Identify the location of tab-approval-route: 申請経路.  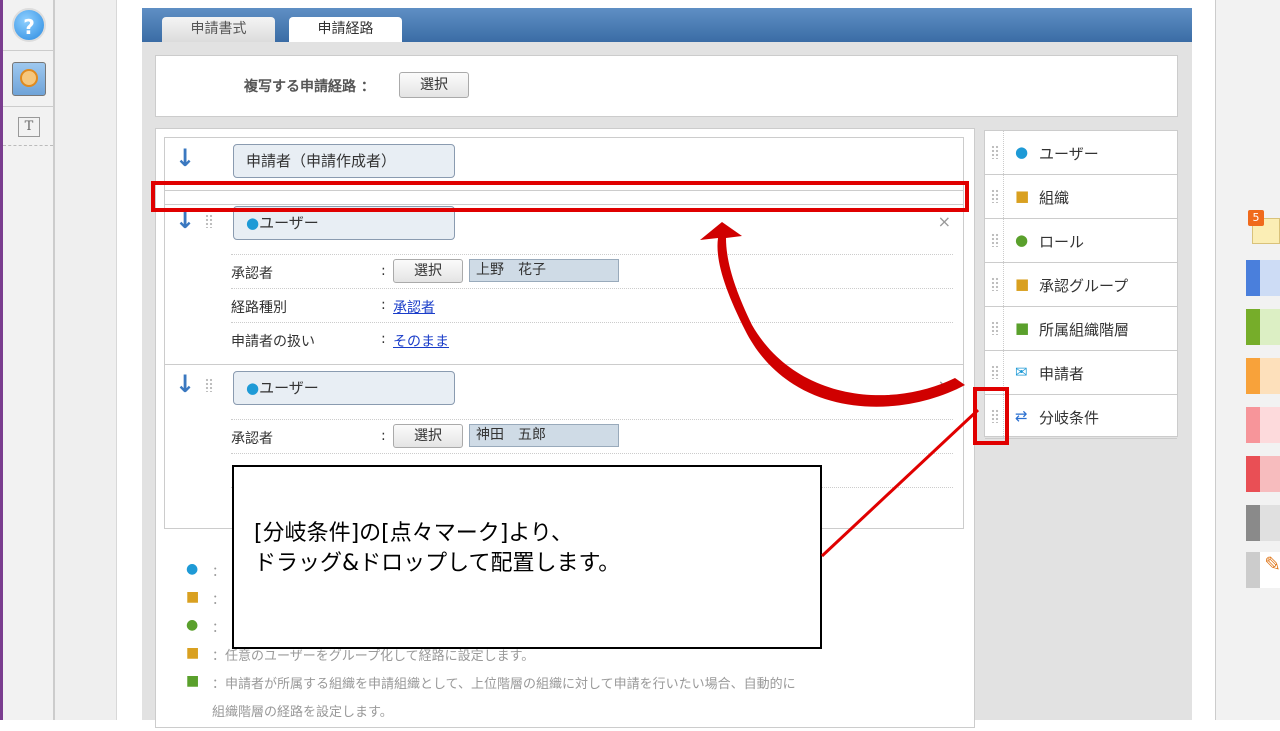
(345, 29).